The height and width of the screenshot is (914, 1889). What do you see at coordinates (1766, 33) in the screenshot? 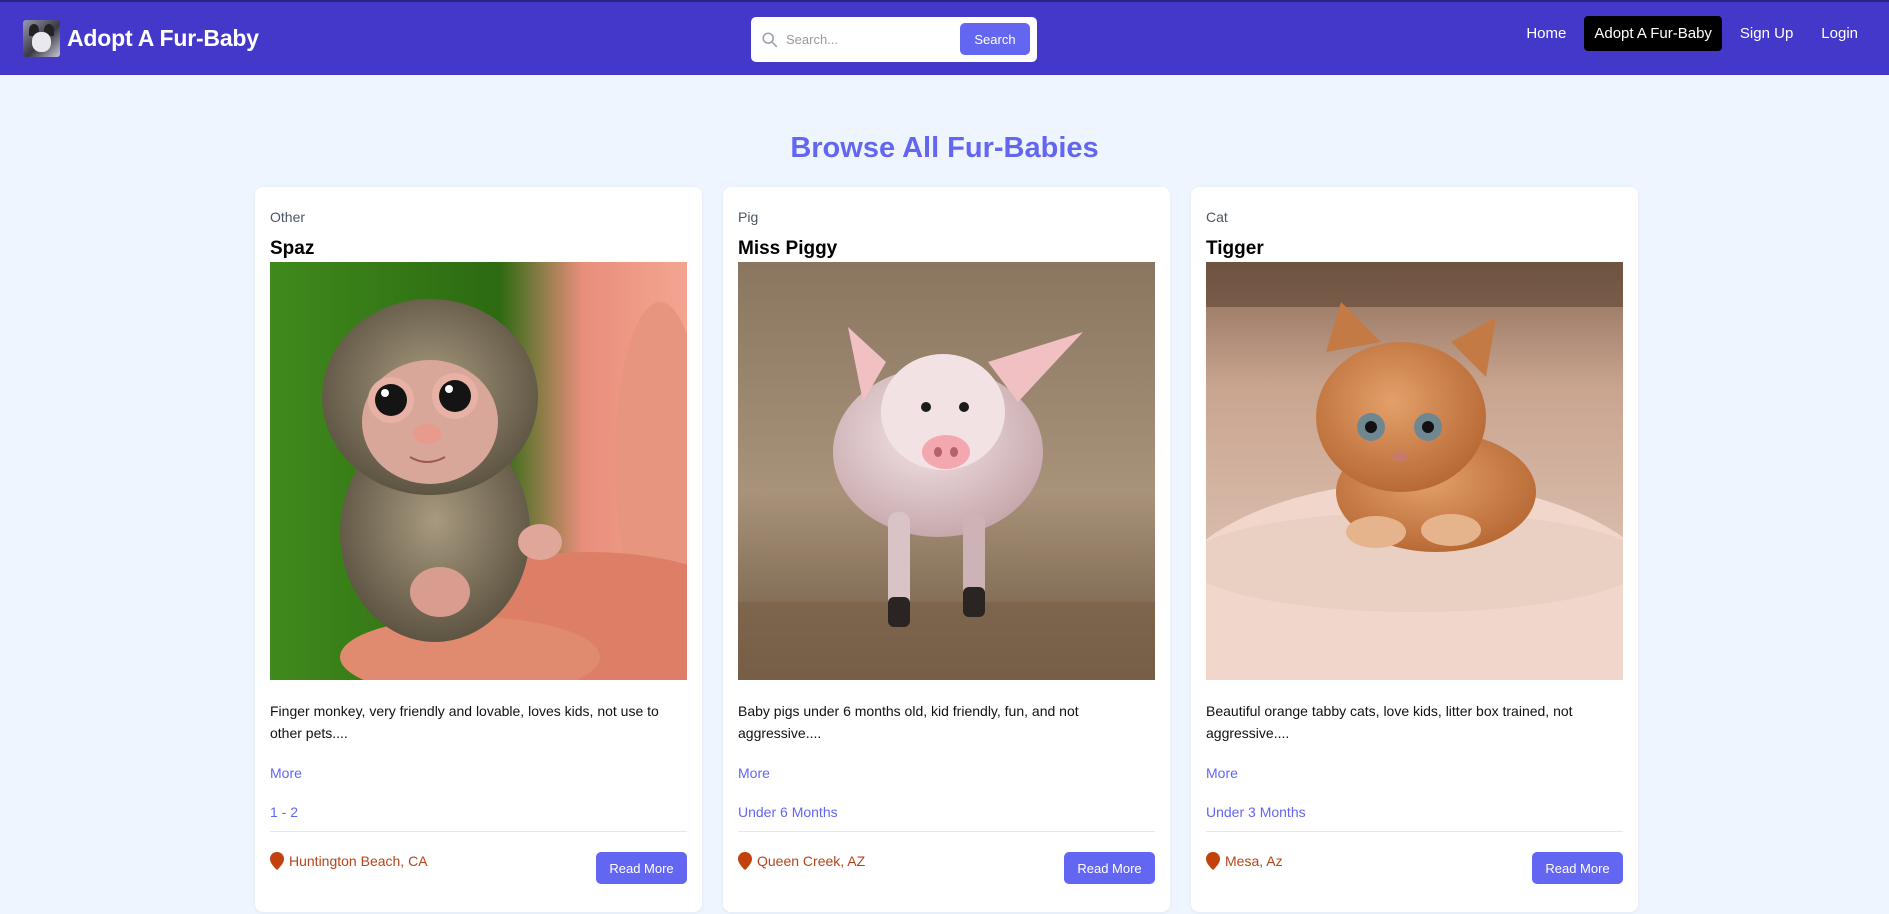
I see `nav-sign-up: Sign Up` at bounding box center [1766, 33].